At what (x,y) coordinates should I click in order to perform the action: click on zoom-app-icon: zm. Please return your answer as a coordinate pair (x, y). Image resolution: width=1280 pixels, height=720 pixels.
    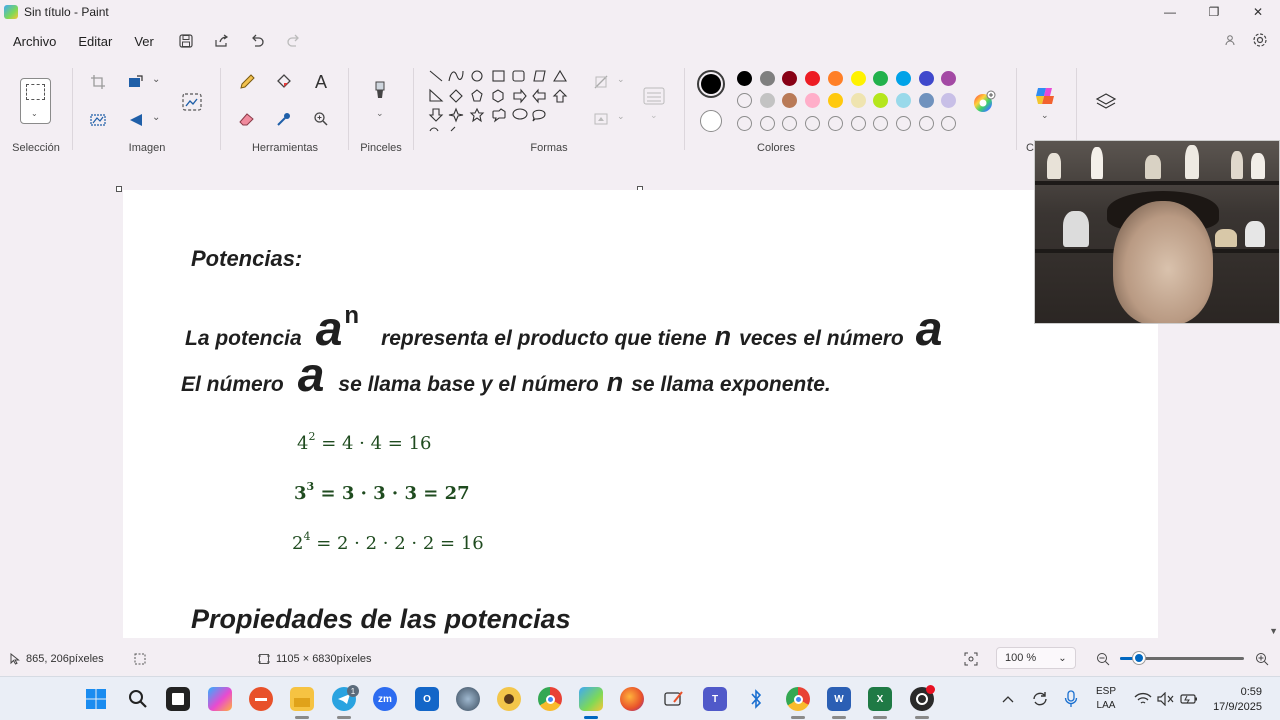
    Looking at the image, I should click on (385, 699).